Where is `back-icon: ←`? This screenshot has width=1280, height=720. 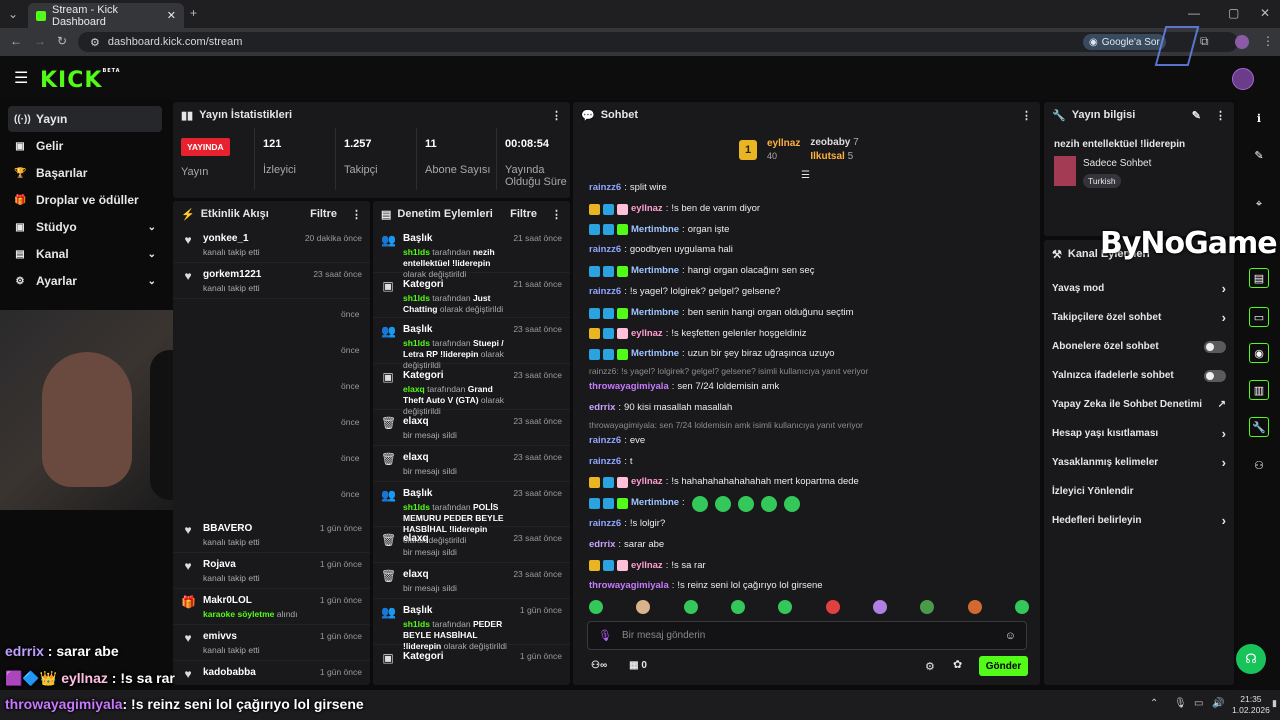 back-icon: ← is located at coordinates (16, 41).